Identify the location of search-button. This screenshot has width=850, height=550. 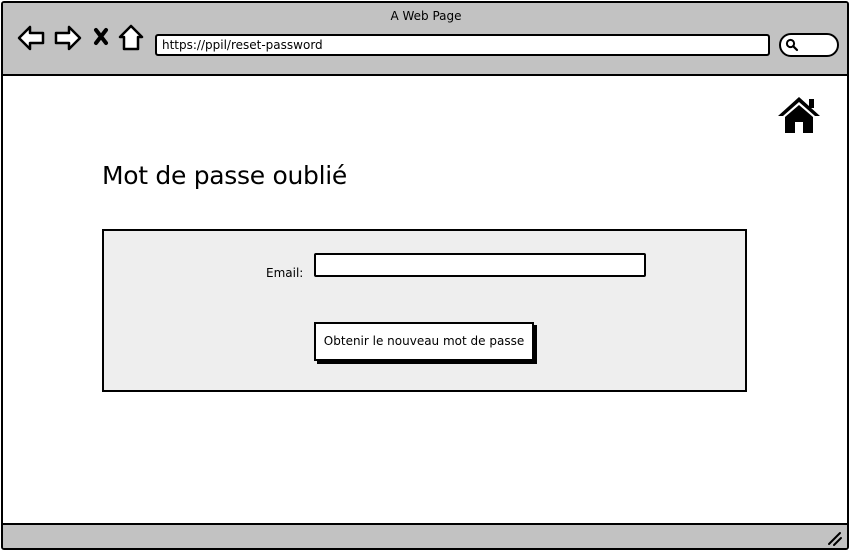
(809, 45).